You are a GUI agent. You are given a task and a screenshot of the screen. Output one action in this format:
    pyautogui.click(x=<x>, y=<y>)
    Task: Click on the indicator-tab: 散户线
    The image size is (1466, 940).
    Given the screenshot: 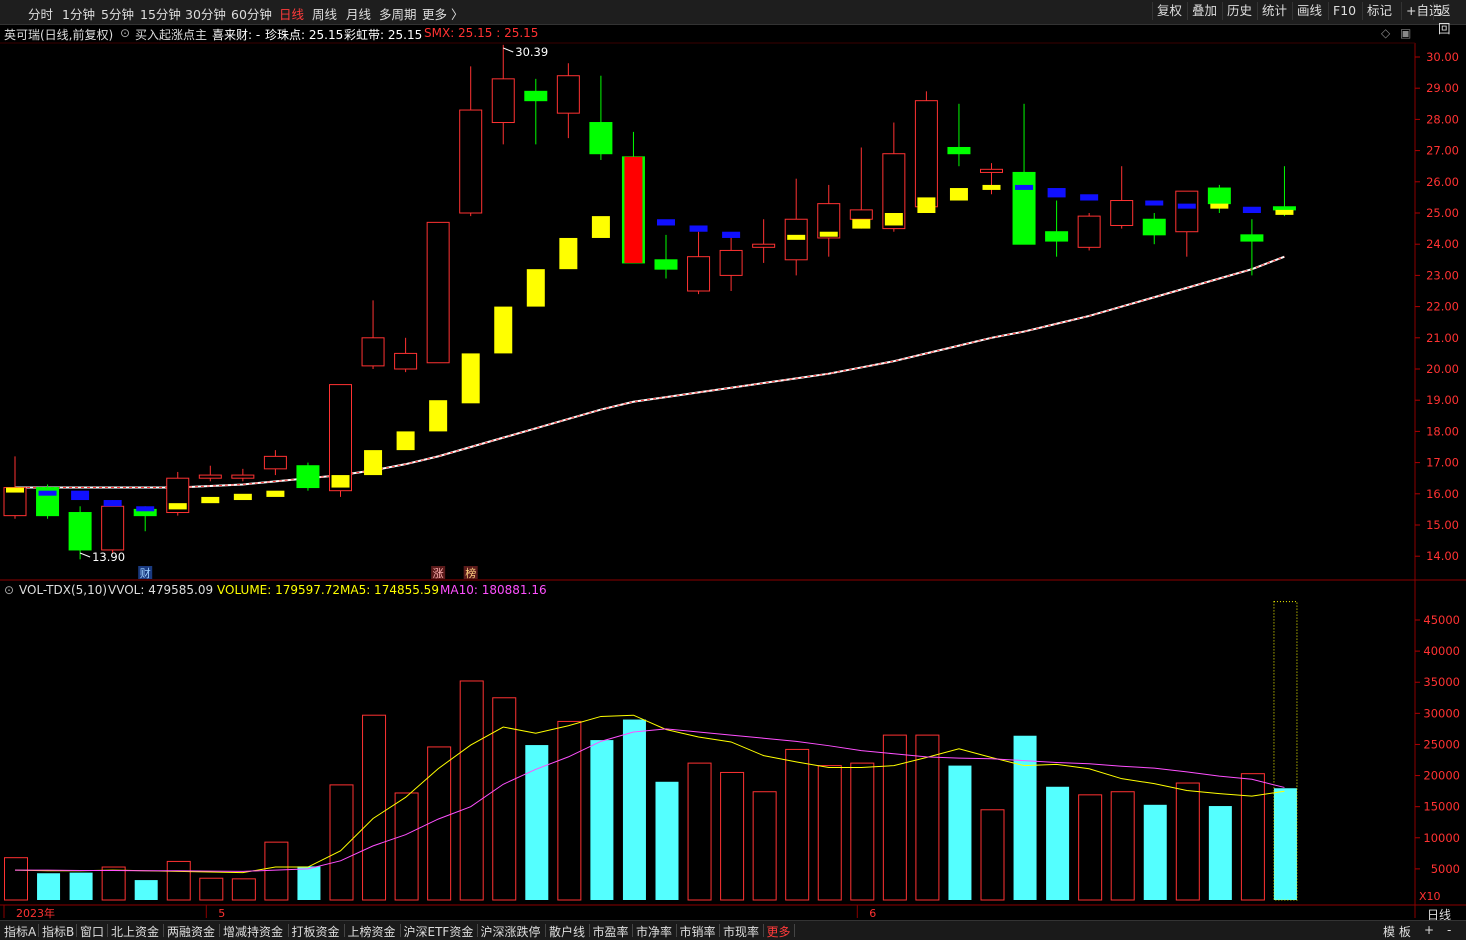 What is the action you would take?
    pyautogui.click(x=567, y=931)
    